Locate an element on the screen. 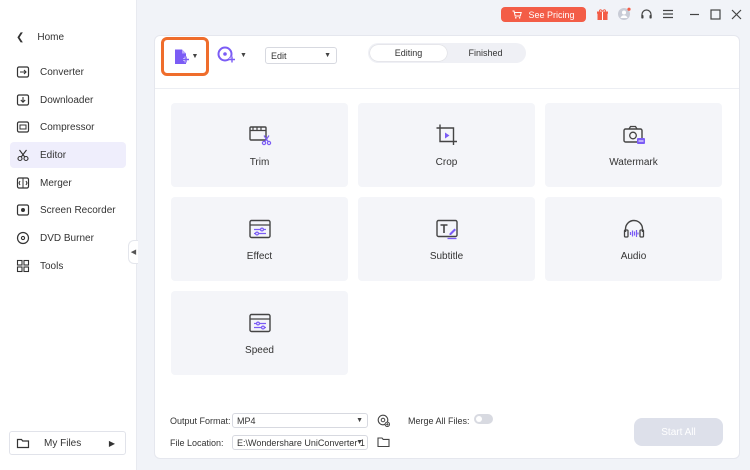  tool-card-audio: Audio is located at coordinates (633, 239).